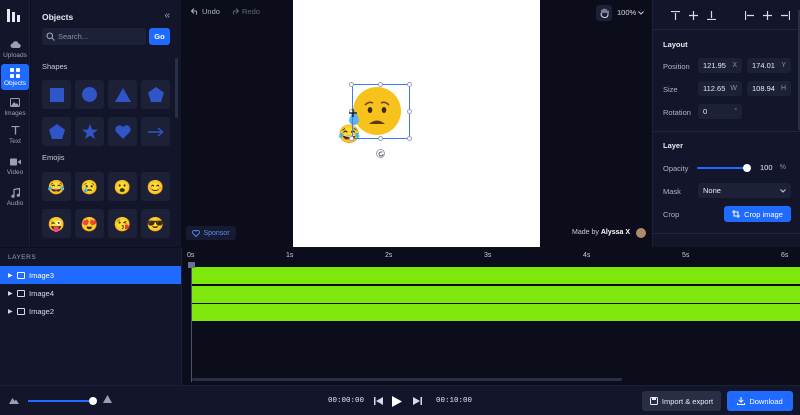 Image resolution: width=800 pixels, height=415 pixels. Describe the element at coordinates (675, 44) in the screenshot. I see `layout-section-title: Layout` at that location.